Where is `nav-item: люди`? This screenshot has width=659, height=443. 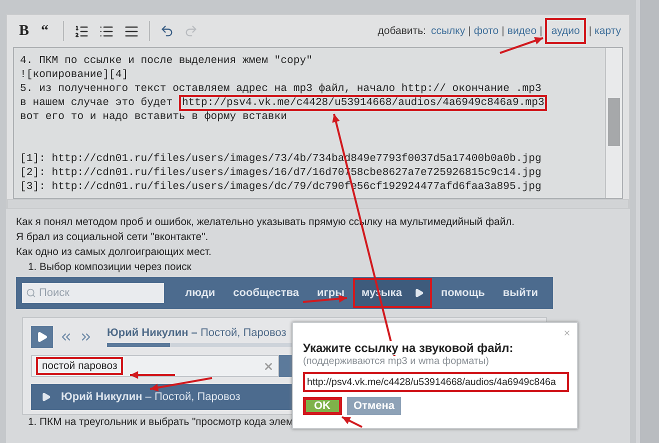
nav-item: люди is located at coordinates (200, 293).